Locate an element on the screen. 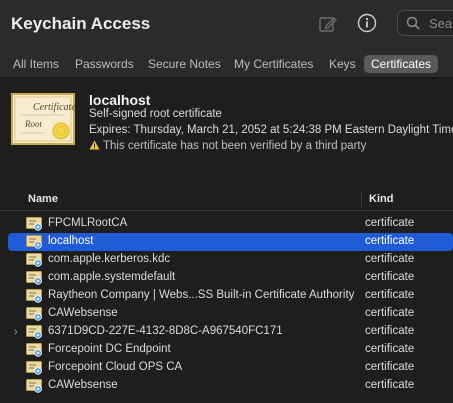  certificate-name: localhost is located at coordinates (120, 100).